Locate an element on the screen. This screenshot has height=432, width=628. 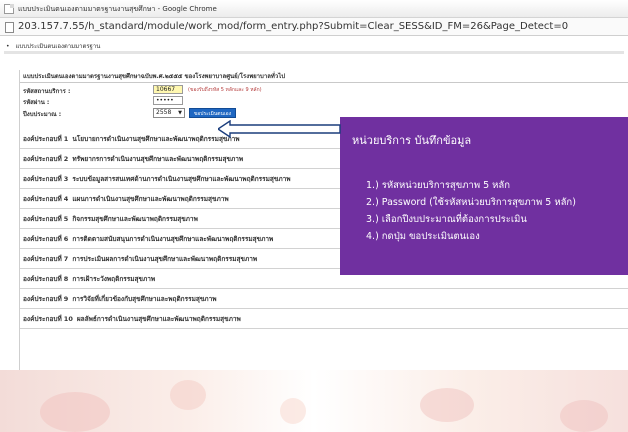
document-icon is located at coordinates (9, 27).